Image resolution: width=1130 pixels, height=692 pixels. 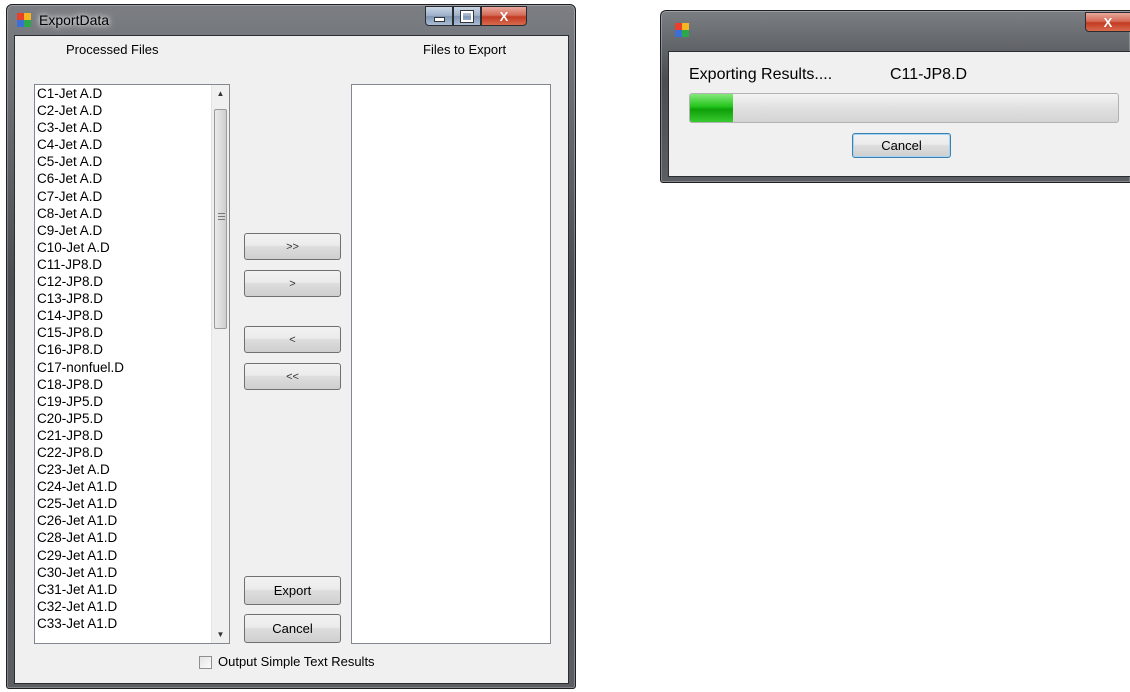 I want to click on list-item: C16-JP8.D, so click(x=123, y=349).